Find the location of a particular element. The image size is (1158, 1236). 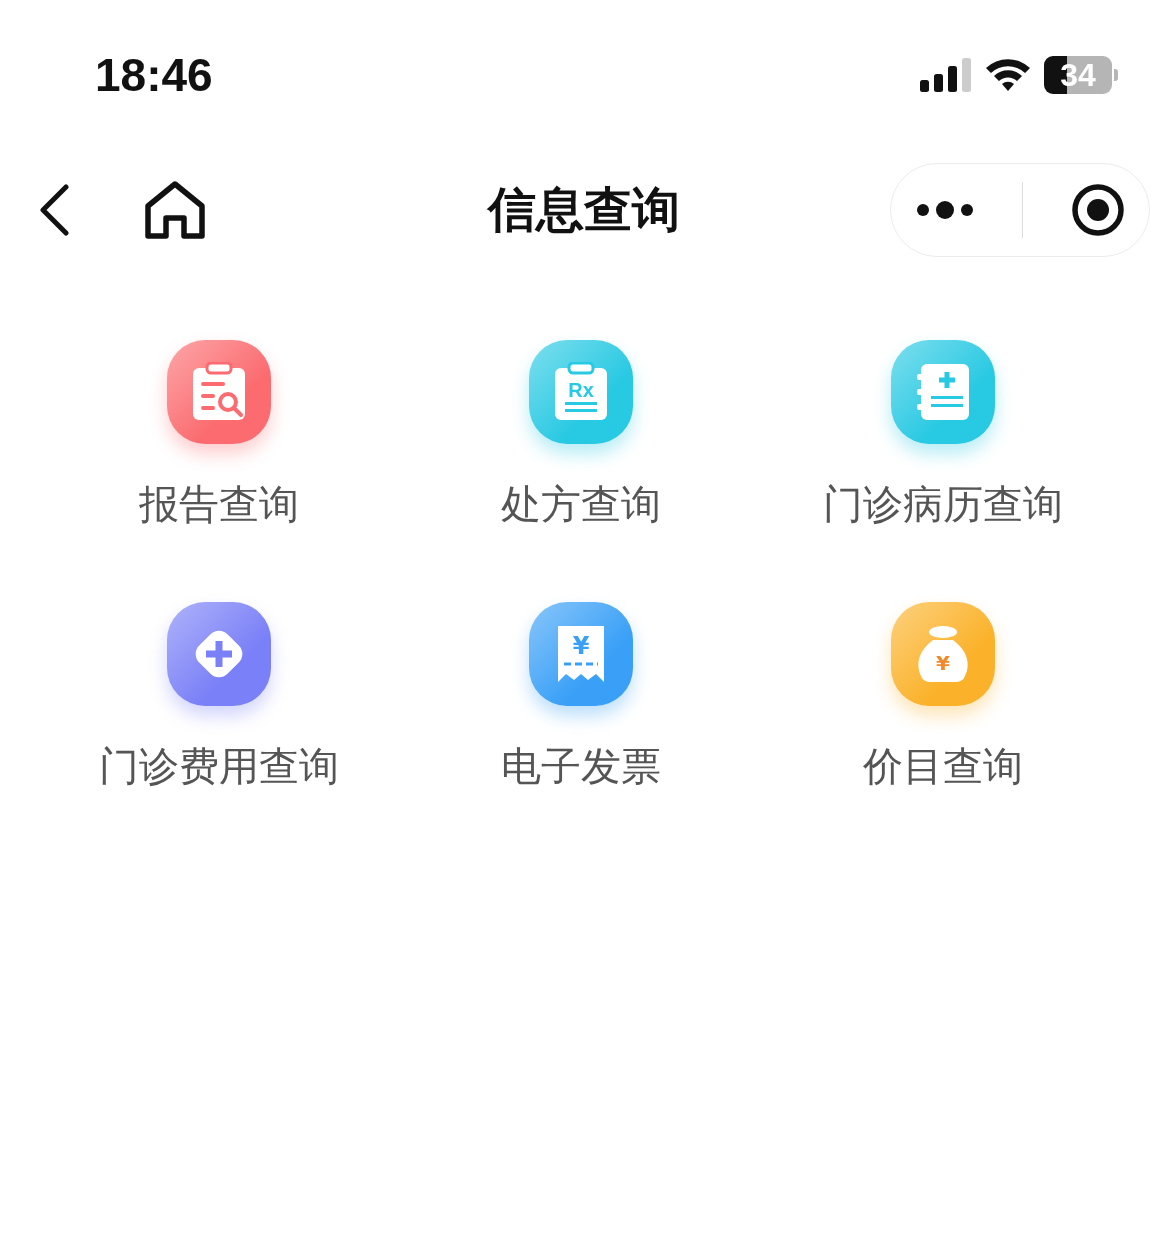

menu-label: 电子发票 is located at coordinates (581, 766).